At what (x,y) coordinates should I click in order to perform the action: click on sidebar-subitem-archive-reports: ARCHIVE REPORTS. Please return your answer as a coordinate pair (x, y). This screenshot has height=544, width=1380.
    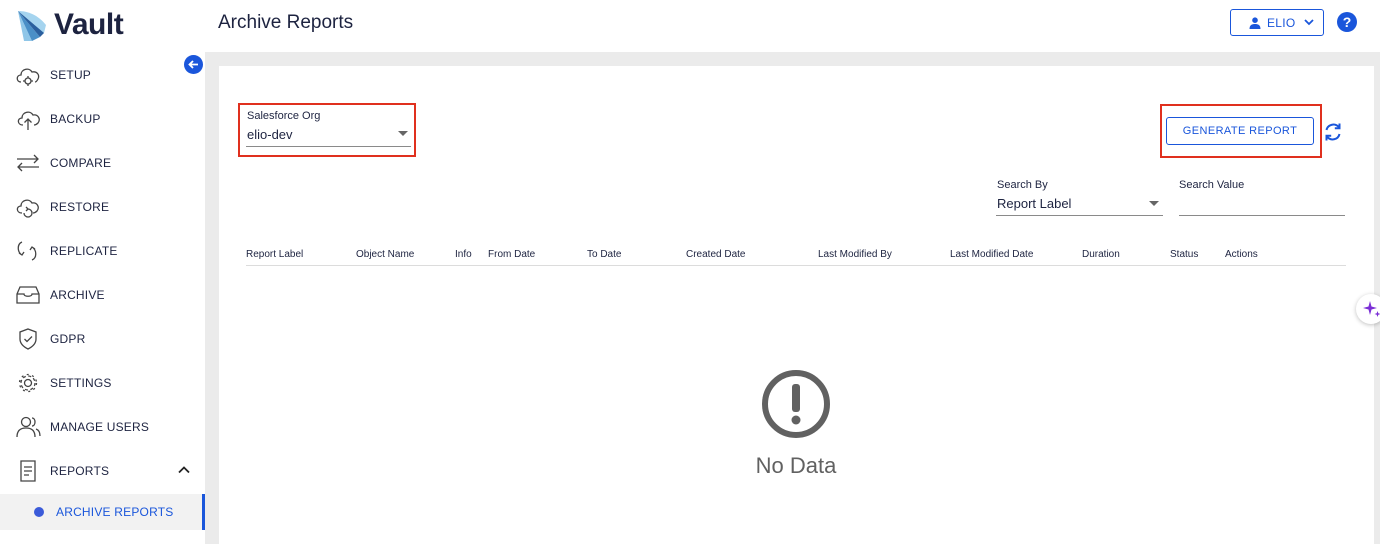
    Looking at the image, I should click on (102, 512).